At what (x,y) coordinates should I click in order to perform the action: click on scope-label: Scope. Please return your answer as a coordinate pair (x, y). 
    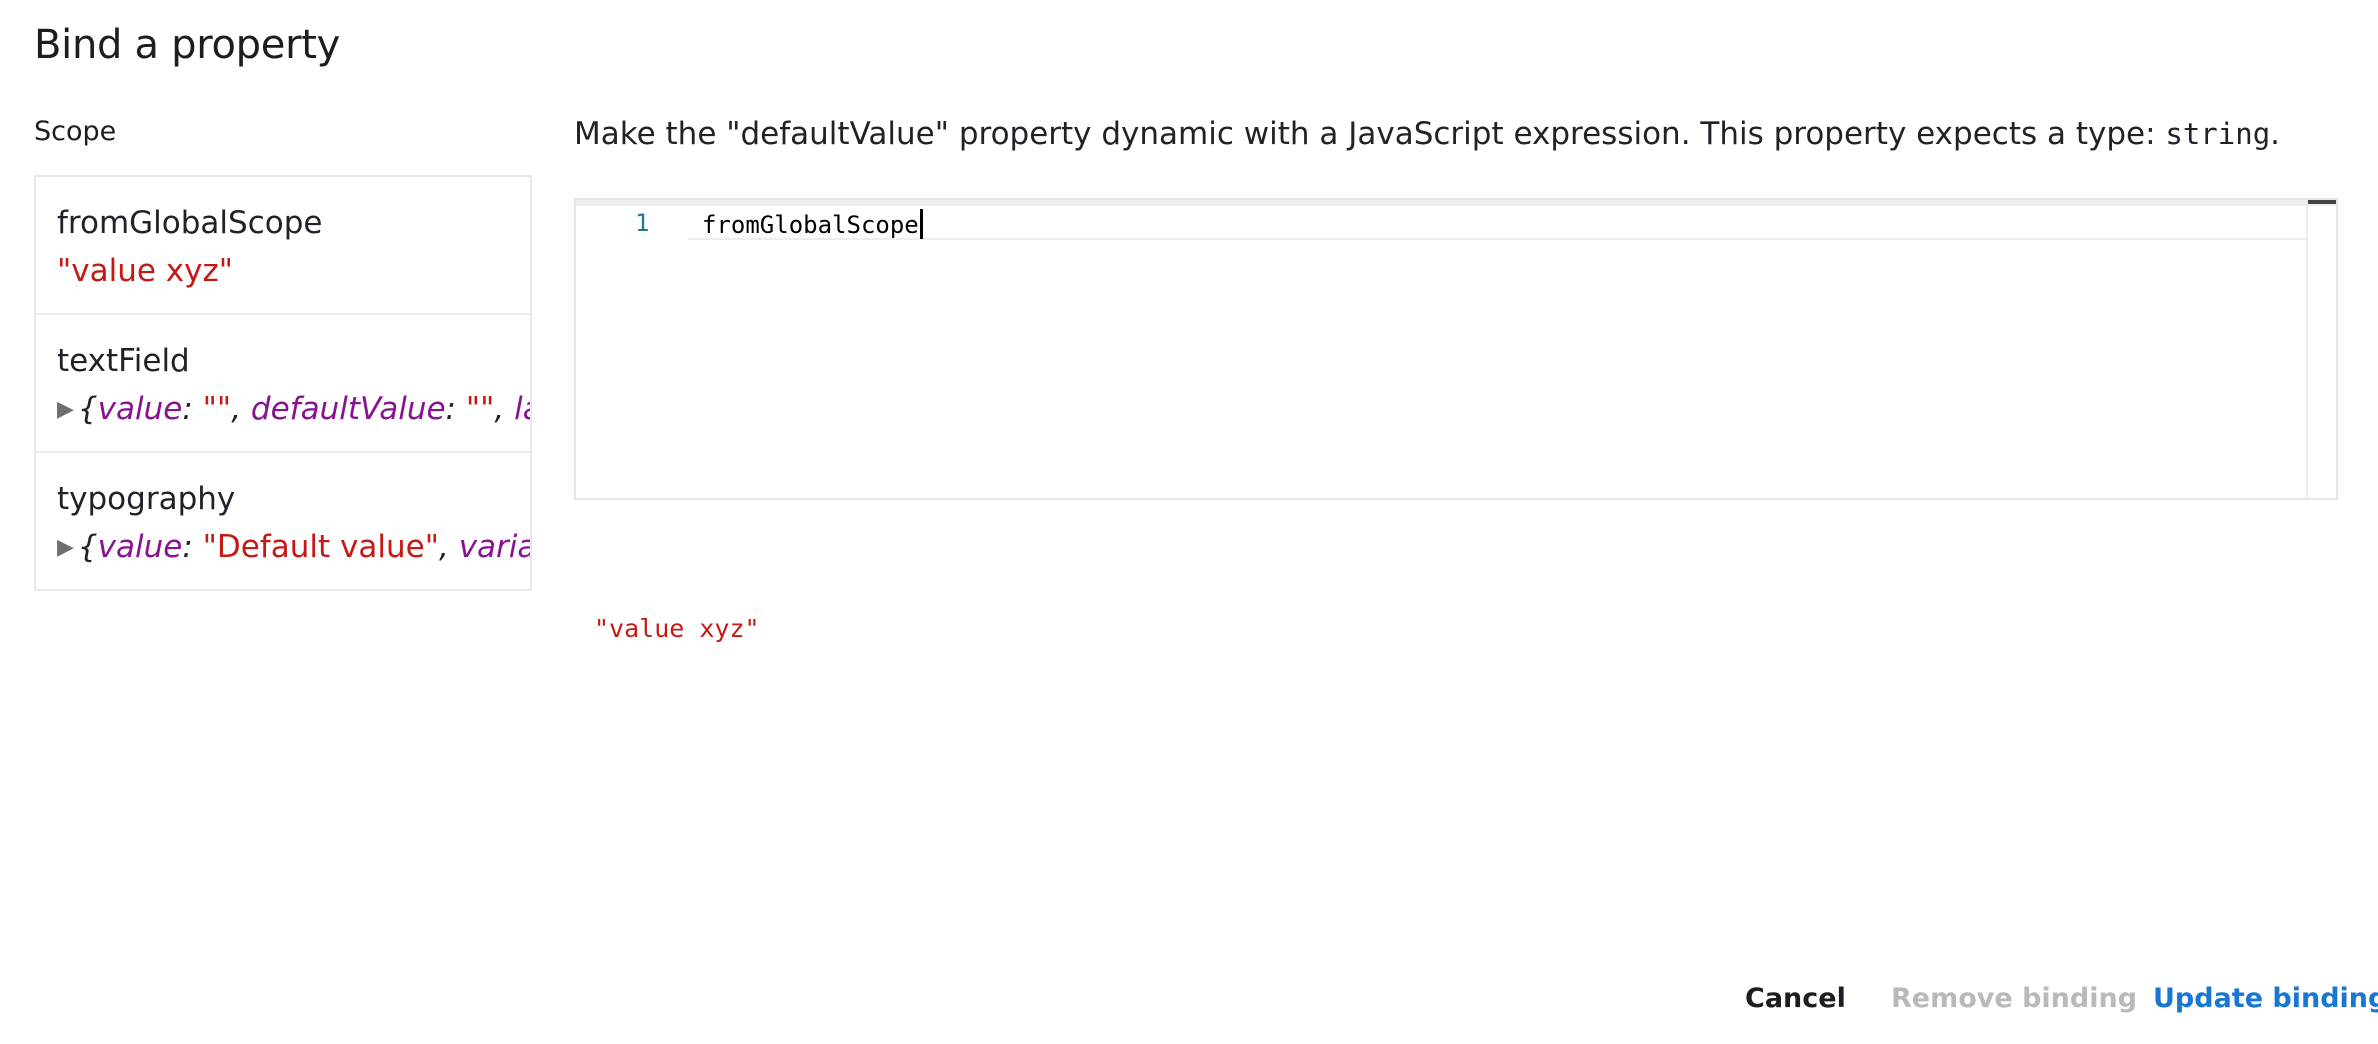
    Looking at the image, I should click on (75, 131).